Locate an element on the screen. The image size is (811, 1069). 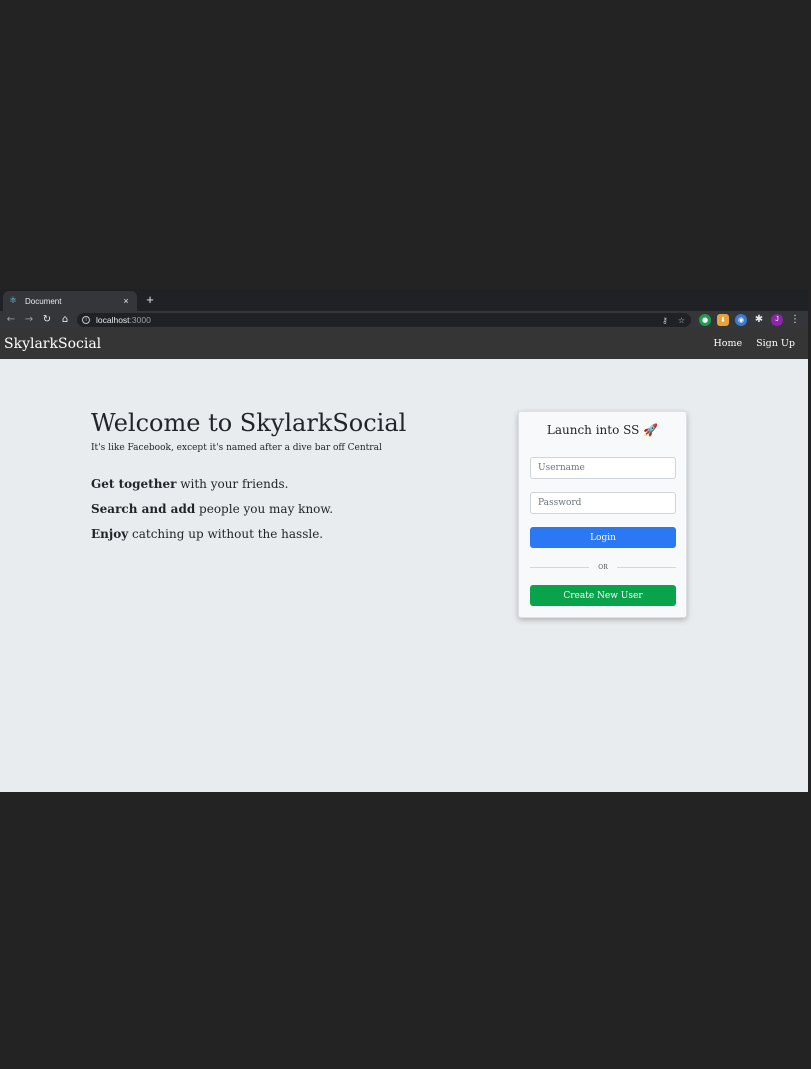
profile-avatar: J is located at coordinates (777, 320).